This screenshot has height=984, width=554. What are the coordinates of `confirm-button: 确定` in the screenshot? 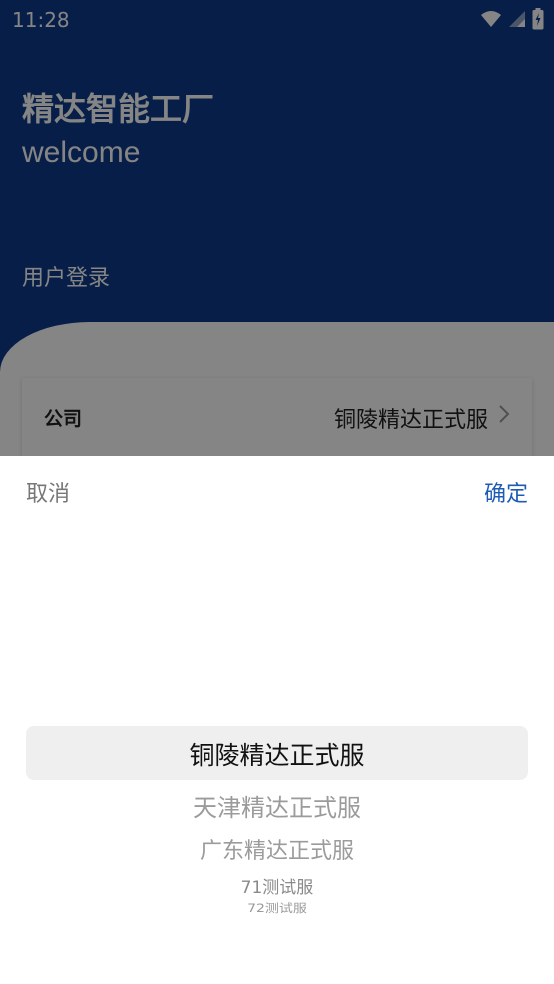 It's located at (506, 492).